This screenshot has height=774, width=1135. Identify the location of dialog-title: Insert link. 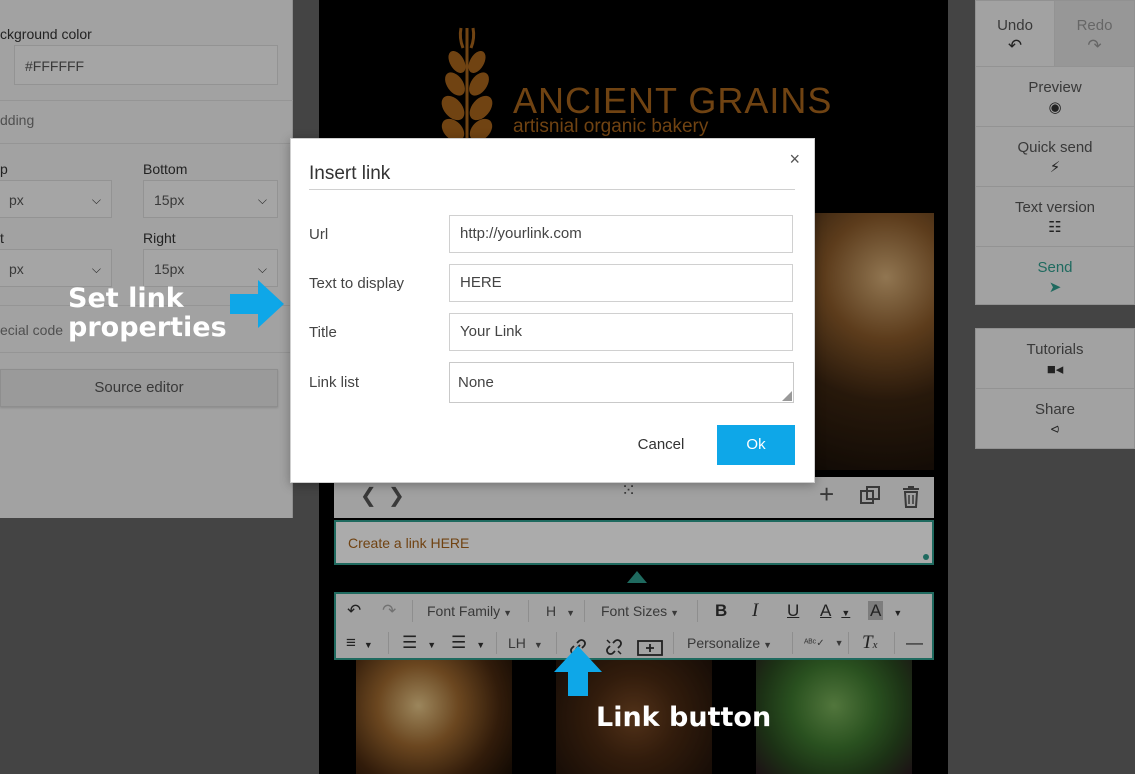
(350, 173).